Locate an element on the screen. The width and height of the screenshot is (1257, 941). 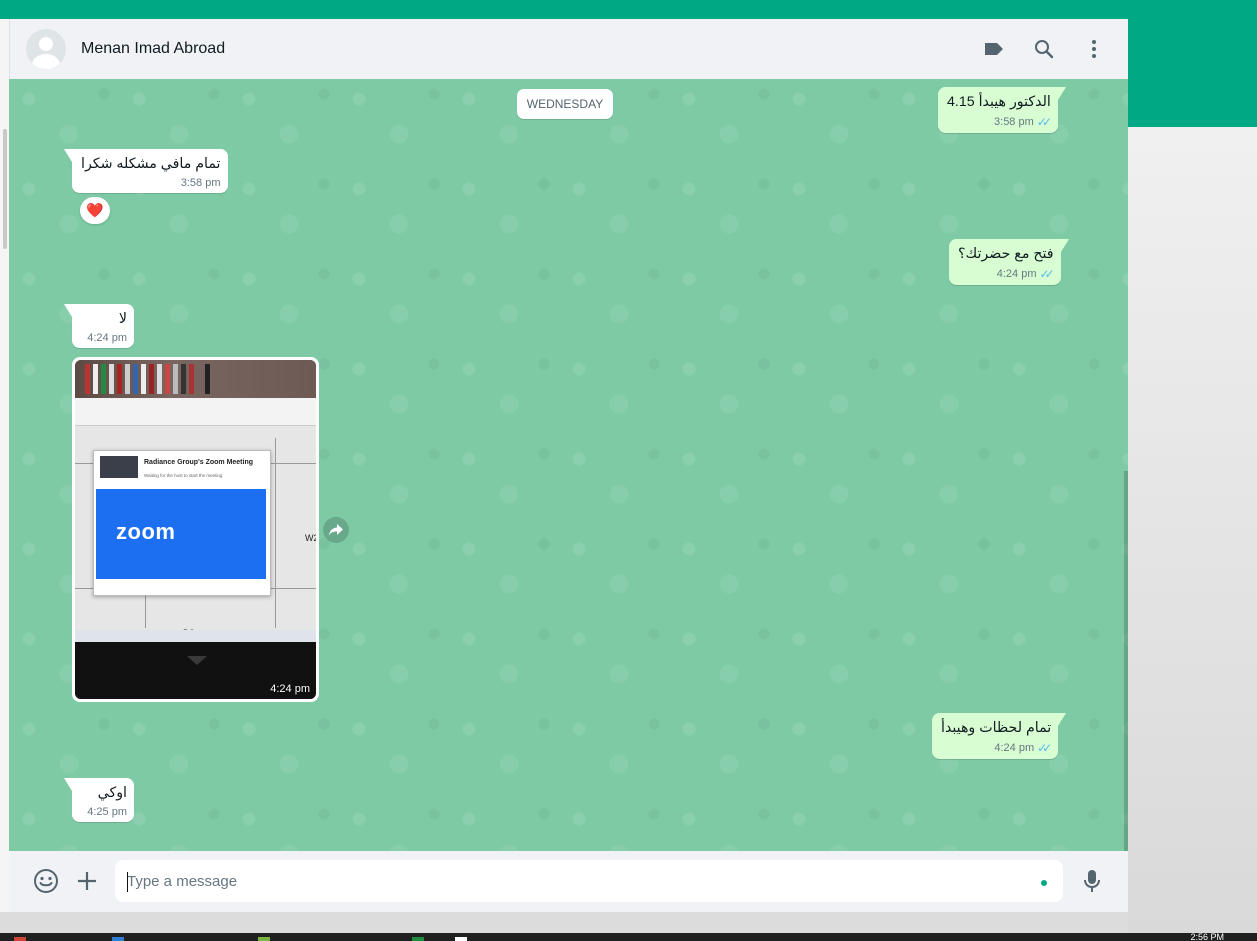
message-outgoing: فتح مع حضرتك؟ 4:24 pm ✓✓ is located at coordinates (1009, 262).